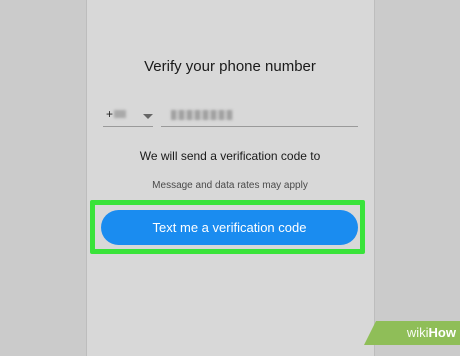  What do you see at coordinates (229, 227) in the screenshot?
I see `text-verification-code-button: Text me a verification code` at bounding box center [229, 227].